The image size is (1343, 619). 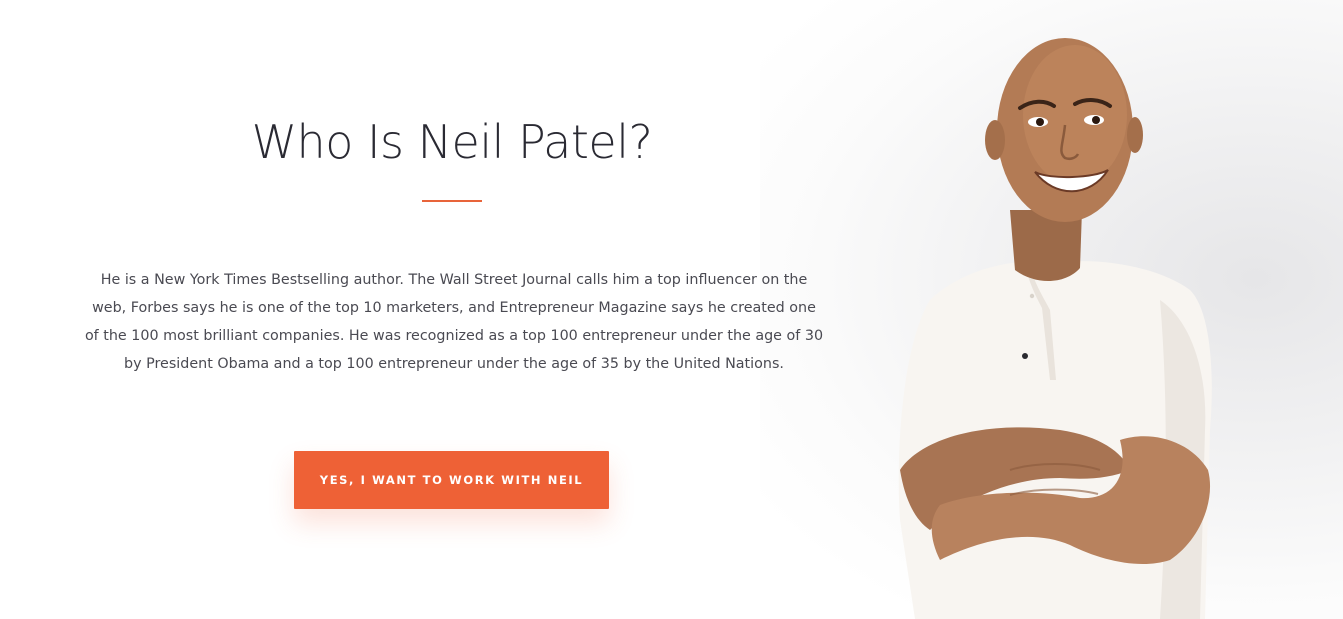 What do you see at coordinates (451, 480) in the screenshot?
I see `work-with-neil-button: YES, I WANT TO WORK WITH NEIL` at bounding box center [451, 480].